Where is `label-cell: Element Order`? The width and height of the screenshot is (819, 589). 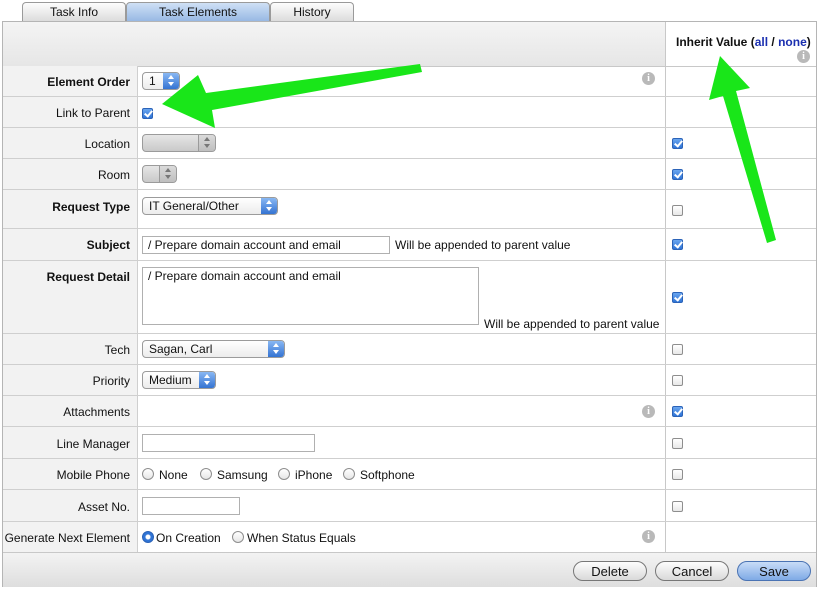 label-cell: Element Order is located at coordinates (70, 81).